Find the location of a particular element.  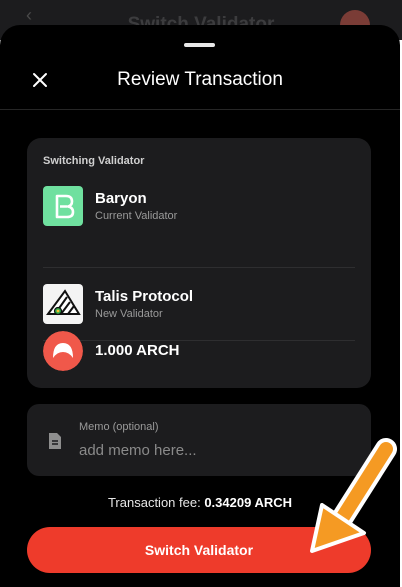

new-validator-name: Talis Protocol is located at coordinates (144, 296).